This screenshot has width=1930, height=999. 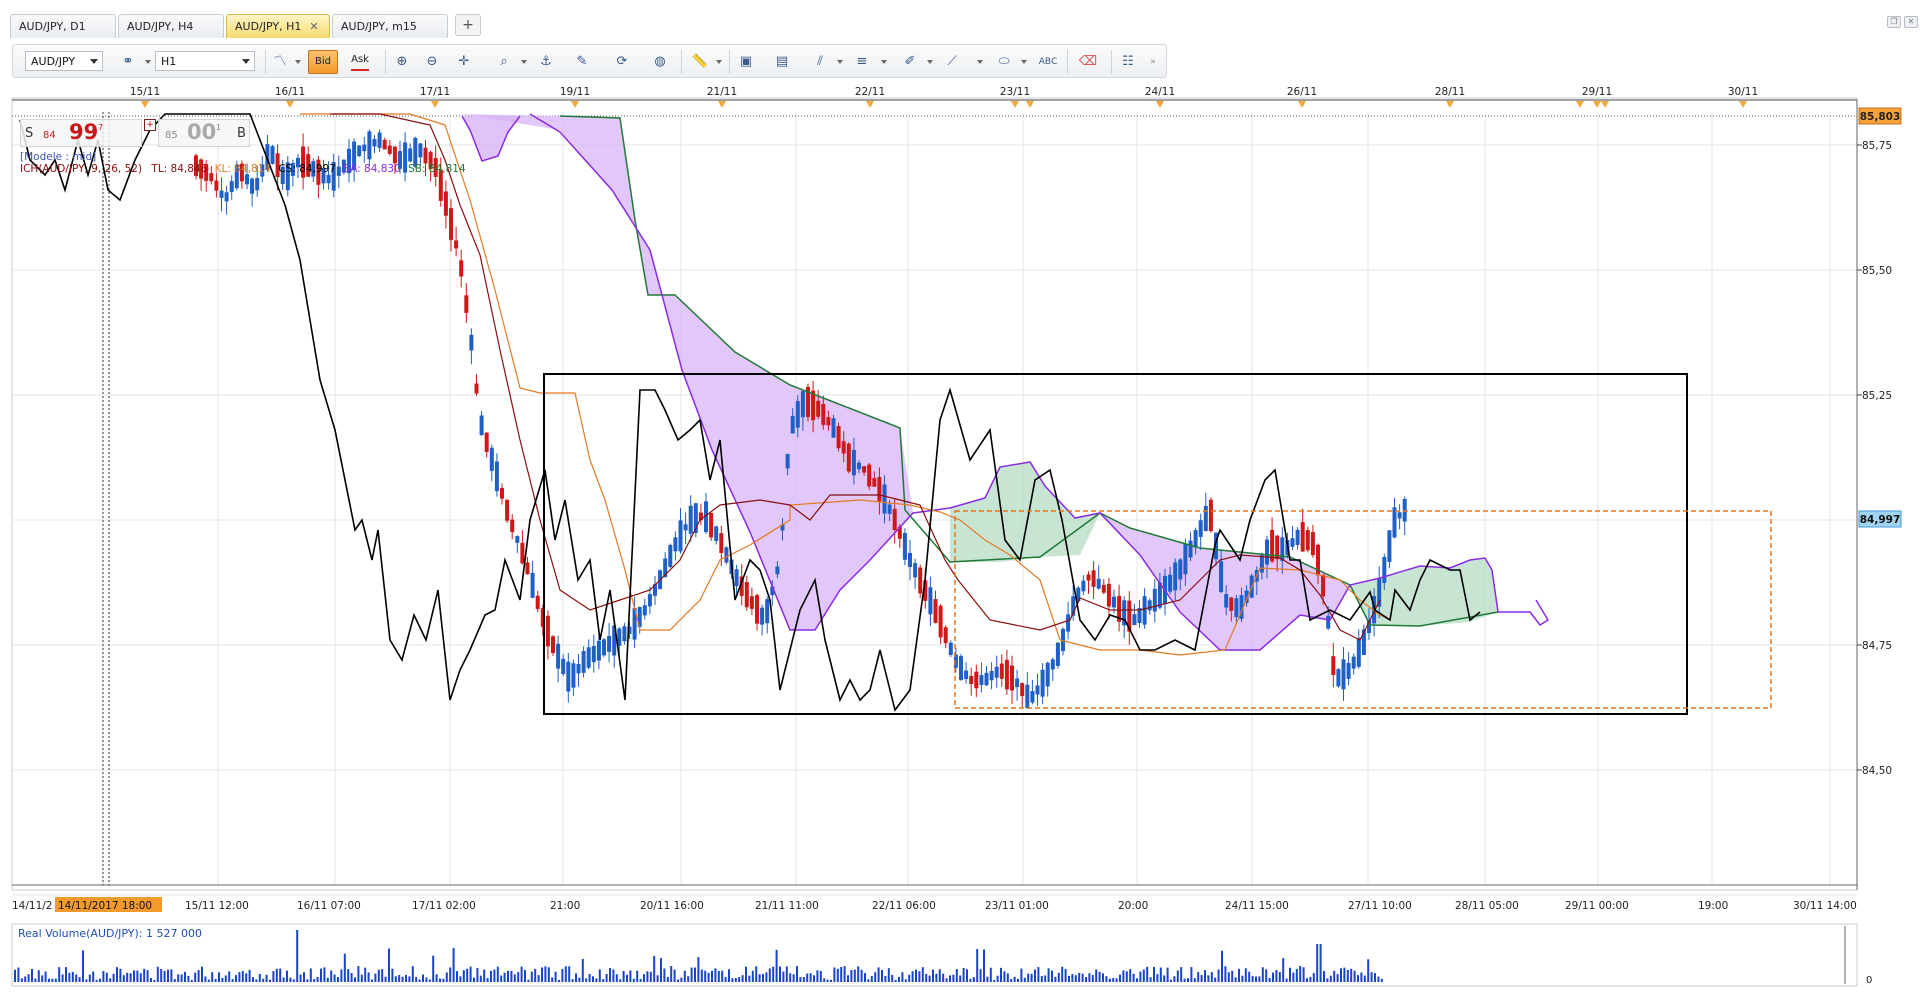 I want to click on price-axis: 85,75 85,50 85,25 84,75 84,50, so click(x=1874, y=458).